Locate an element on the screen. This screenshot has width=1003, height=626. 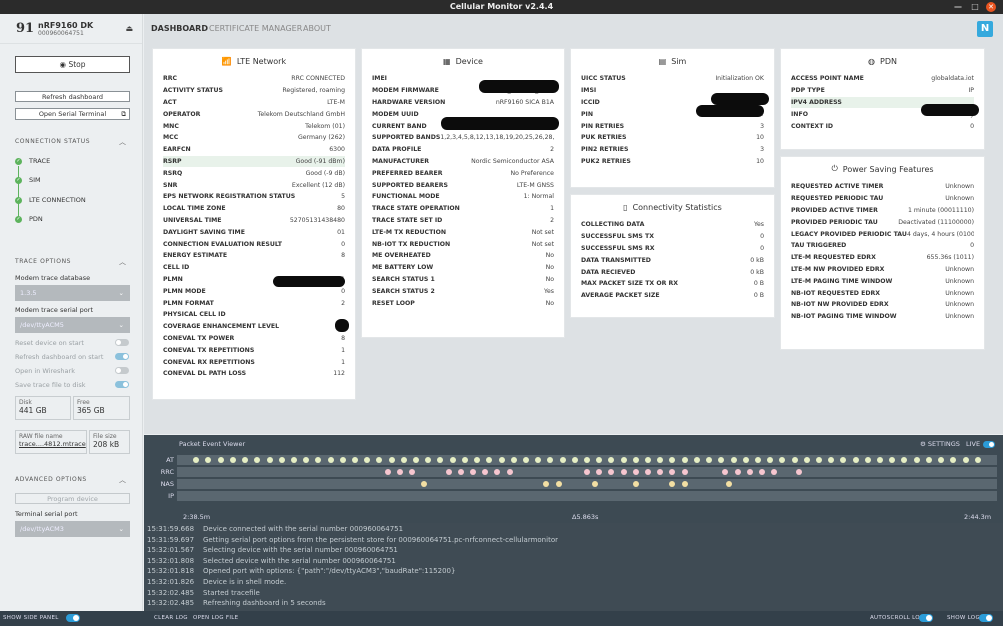
lane-nas is located at coordinates (587, 484).